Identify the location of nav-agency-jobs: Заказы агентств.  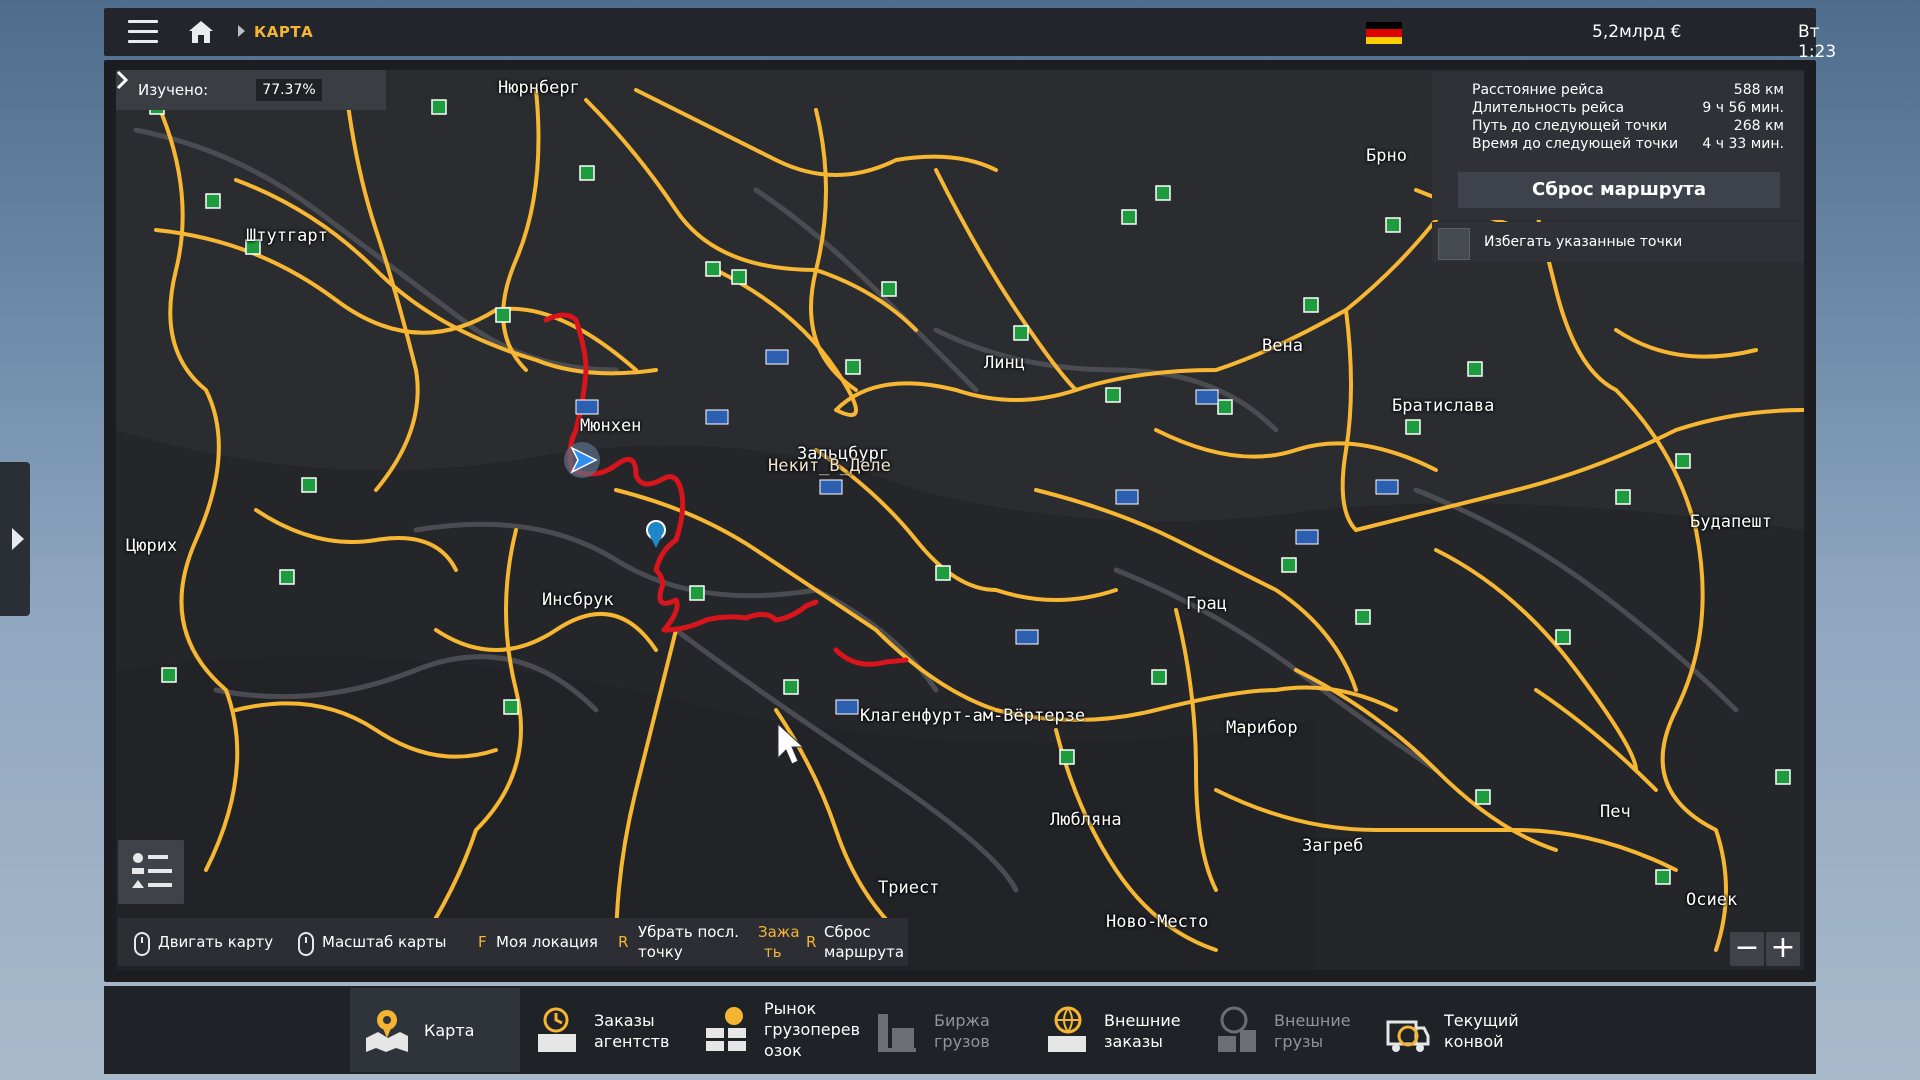
(605, 1030).